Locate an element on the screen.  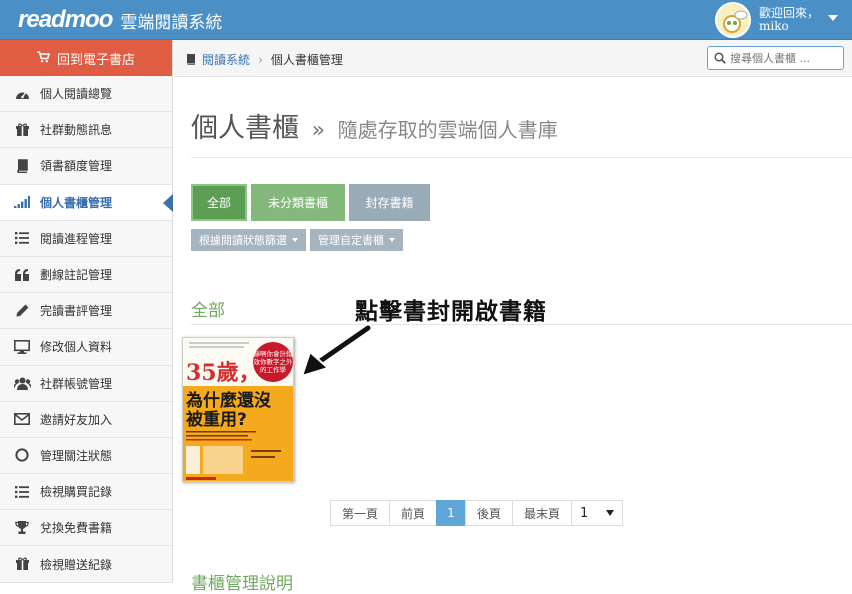
sidebar-item-gift-records: 檢視贈送紀錄 is located at coordinates (86, 564).